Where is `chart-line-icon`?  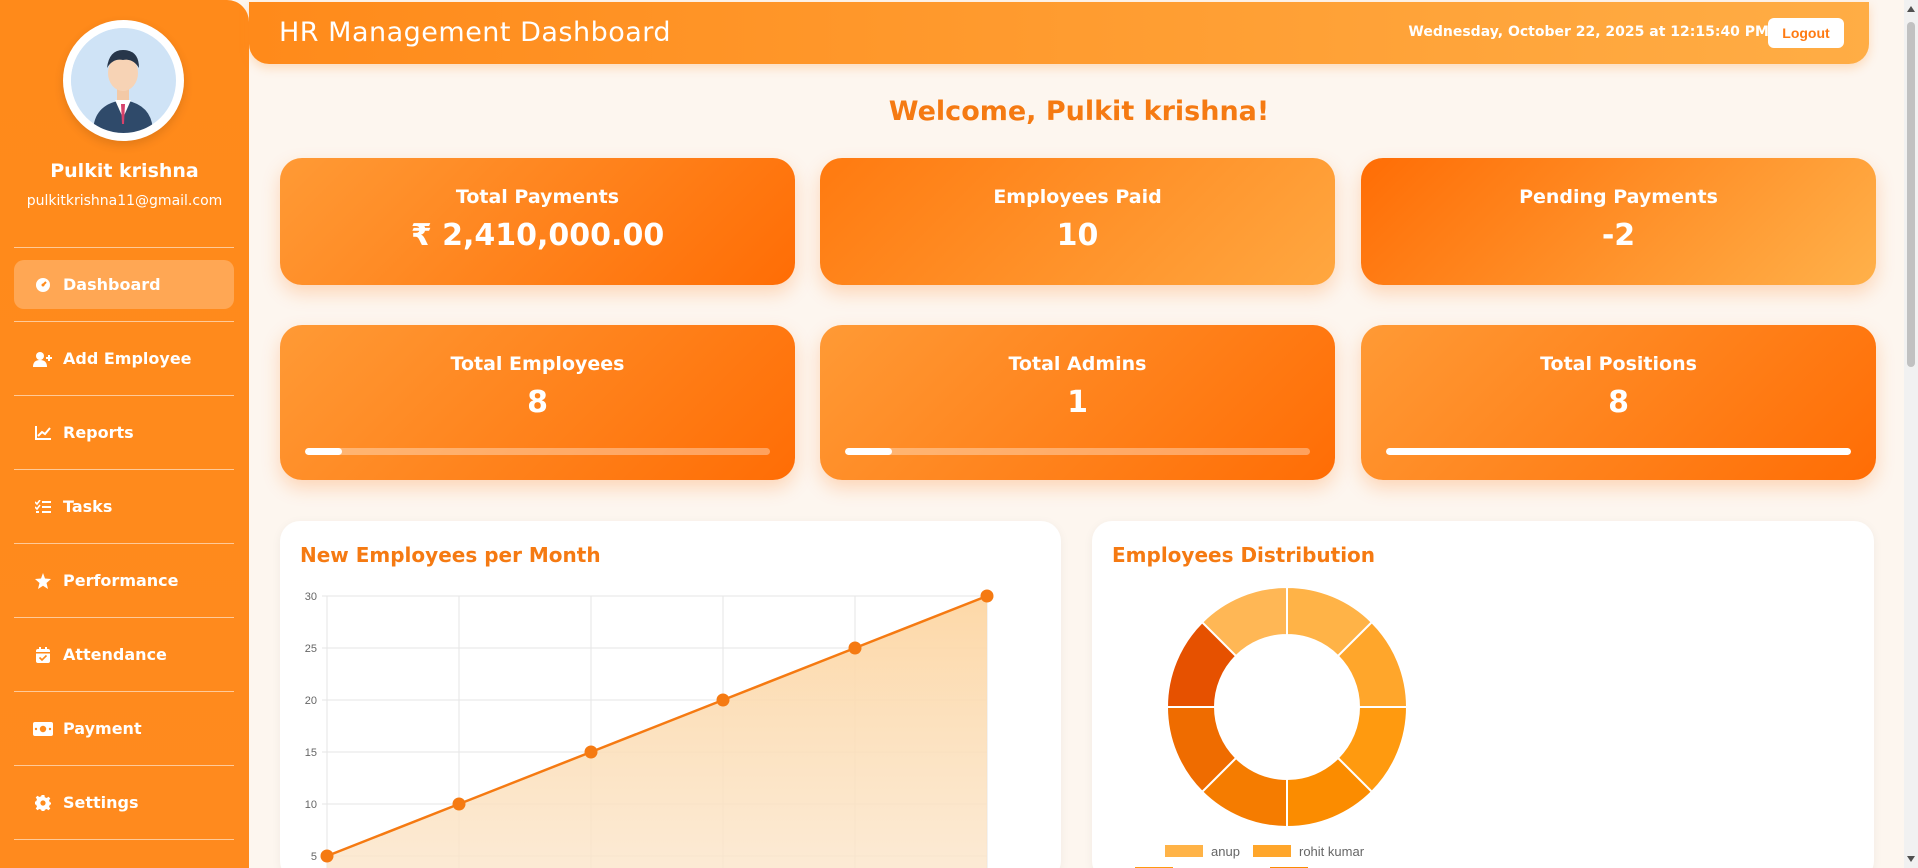
chart-line-icon is located at coordinates (43, 433).